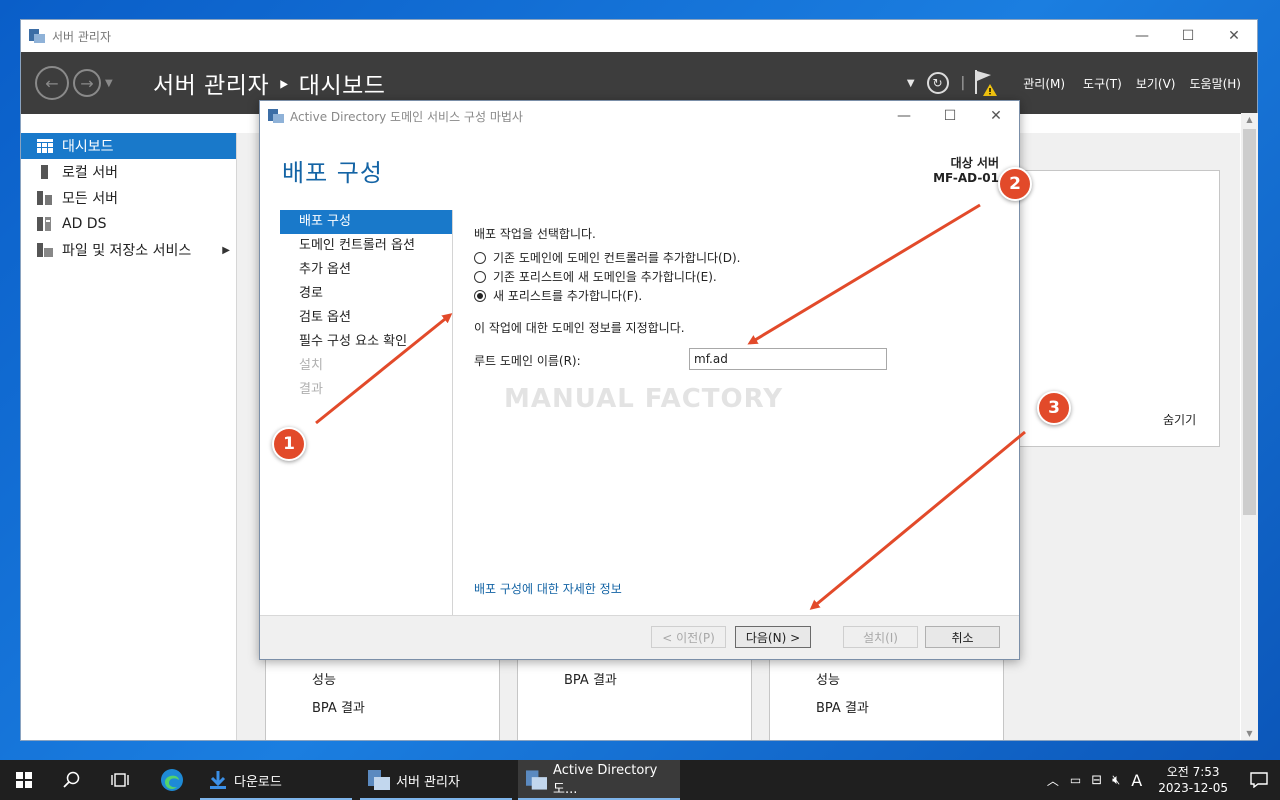 Image resolution: width=1280 pixels, height=800 pixels. I want to click on step-results: 결과, so click(311, 389).